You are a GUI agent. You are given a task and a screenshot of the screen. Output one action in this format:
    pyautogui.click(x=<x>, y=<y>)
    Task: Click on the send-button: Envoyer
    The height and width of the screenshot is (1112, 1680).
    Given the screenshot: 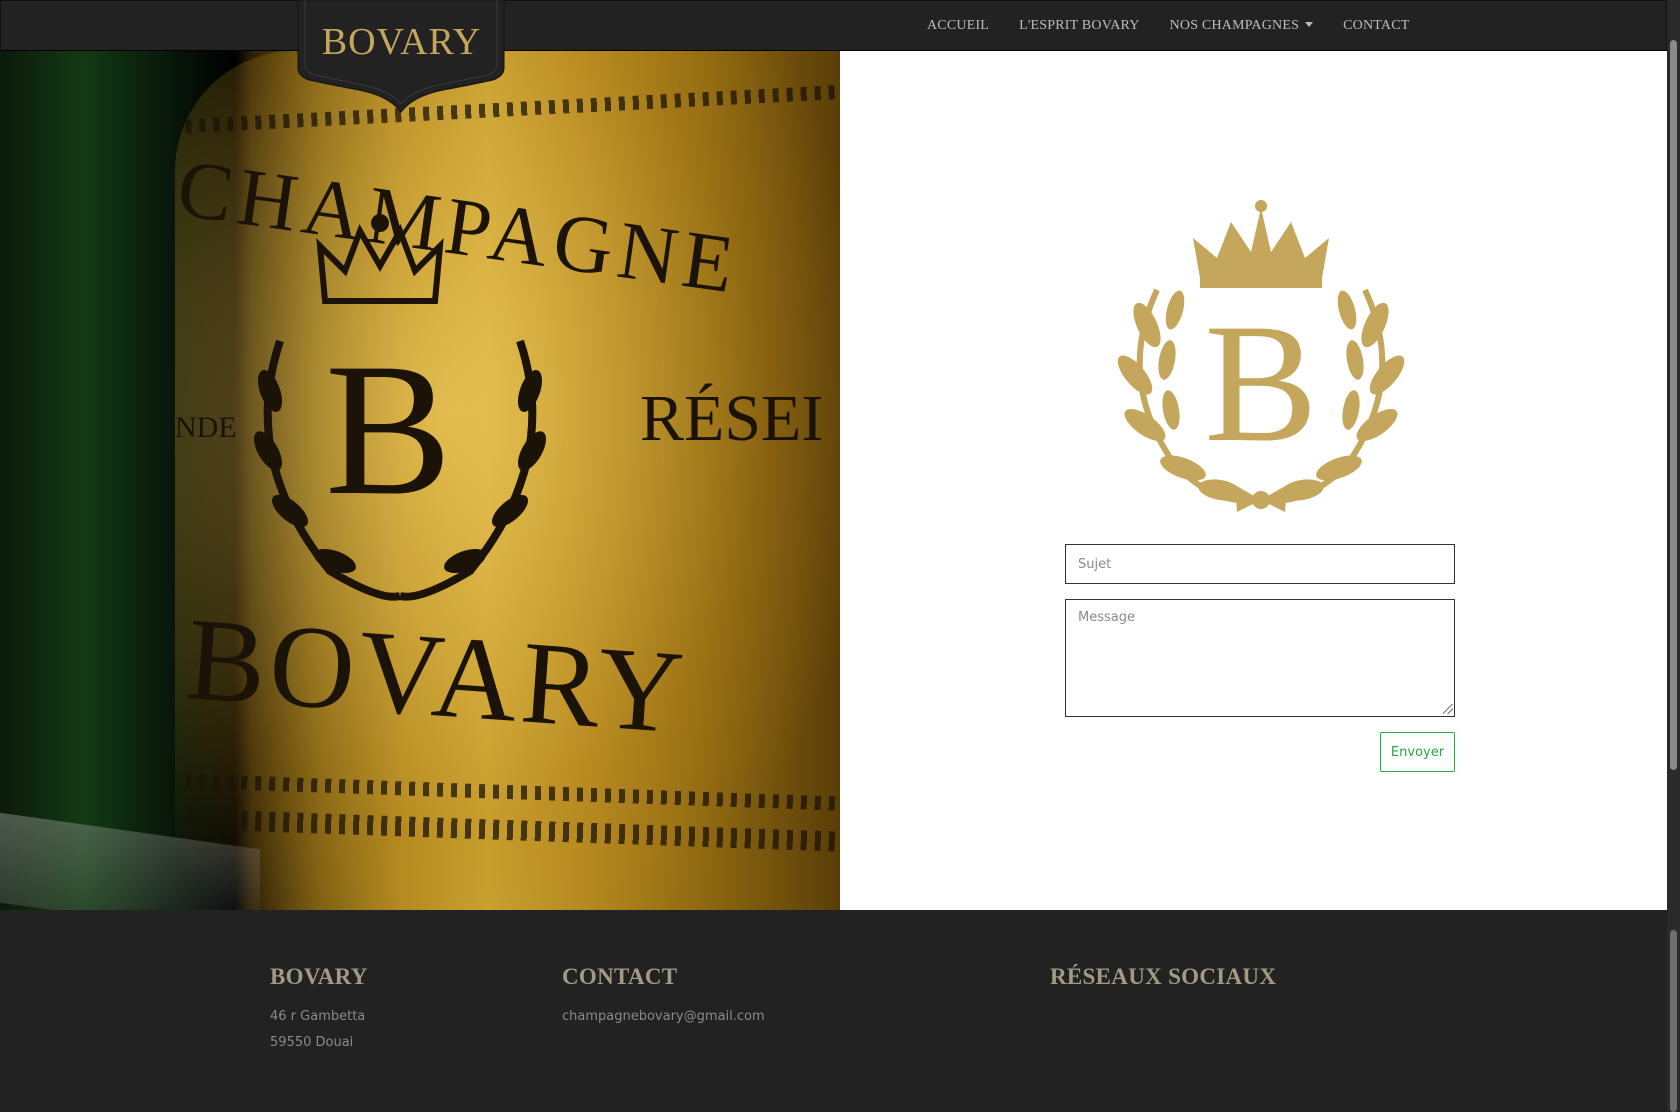 What is the action you would take?
    pyautogui.click(x=1417, y=752)
    